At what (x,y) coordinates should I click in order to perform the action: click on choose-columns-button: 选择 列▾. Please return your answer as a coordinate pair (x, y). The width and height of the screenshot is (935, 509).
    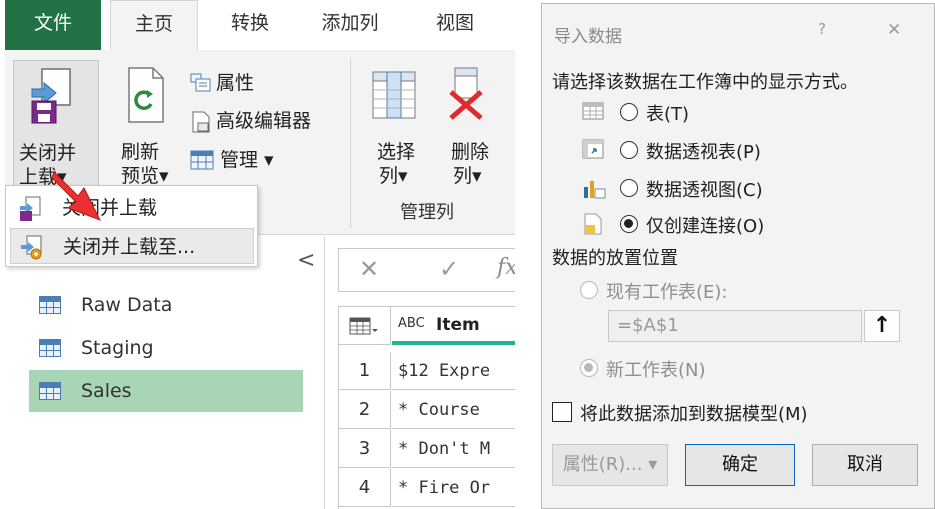
    Looking at the image, I should click on (397, 125).